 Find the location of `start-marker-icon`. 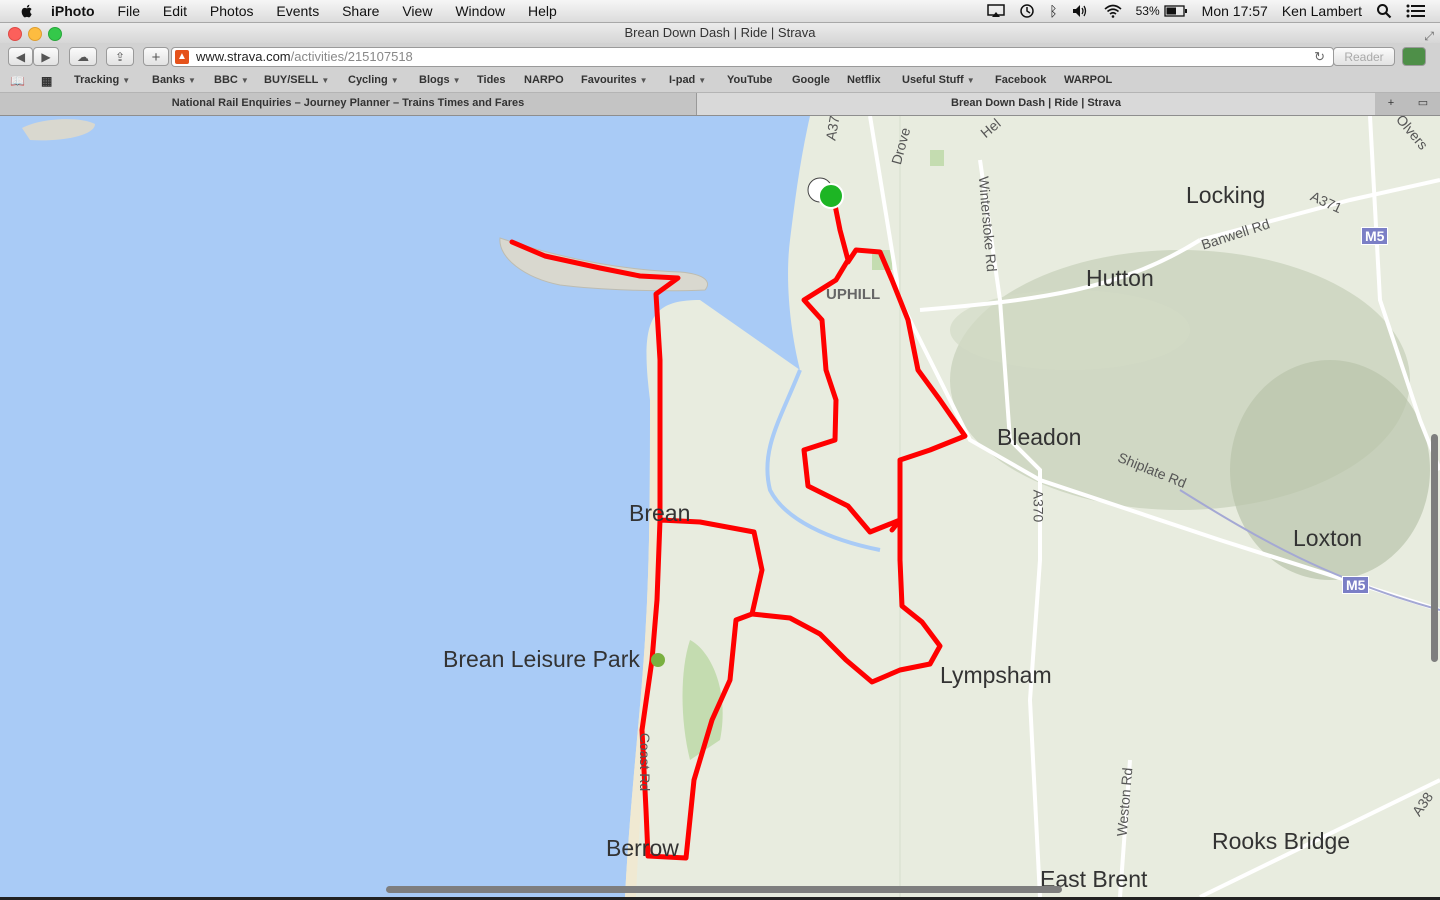

start-marker-icon is located at coordinates (831, 196).